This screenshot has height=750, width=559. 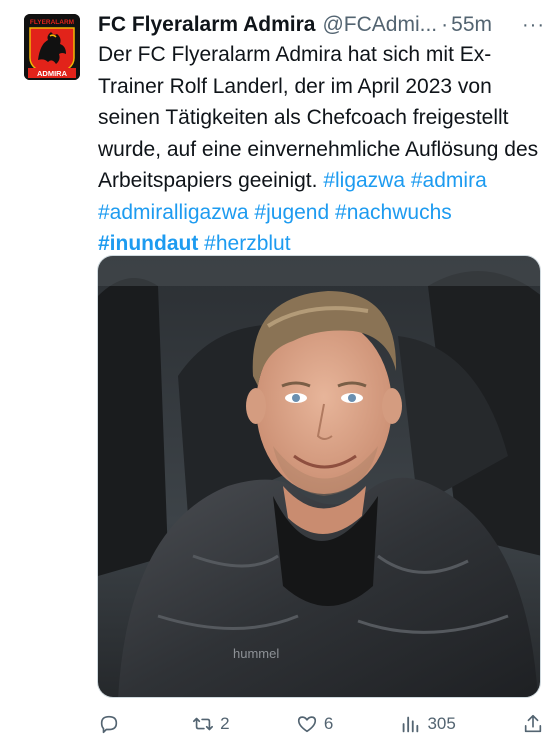 I want to click on author-avatar: FLYERALARM ADMIRA, so click(x=52, y=47).